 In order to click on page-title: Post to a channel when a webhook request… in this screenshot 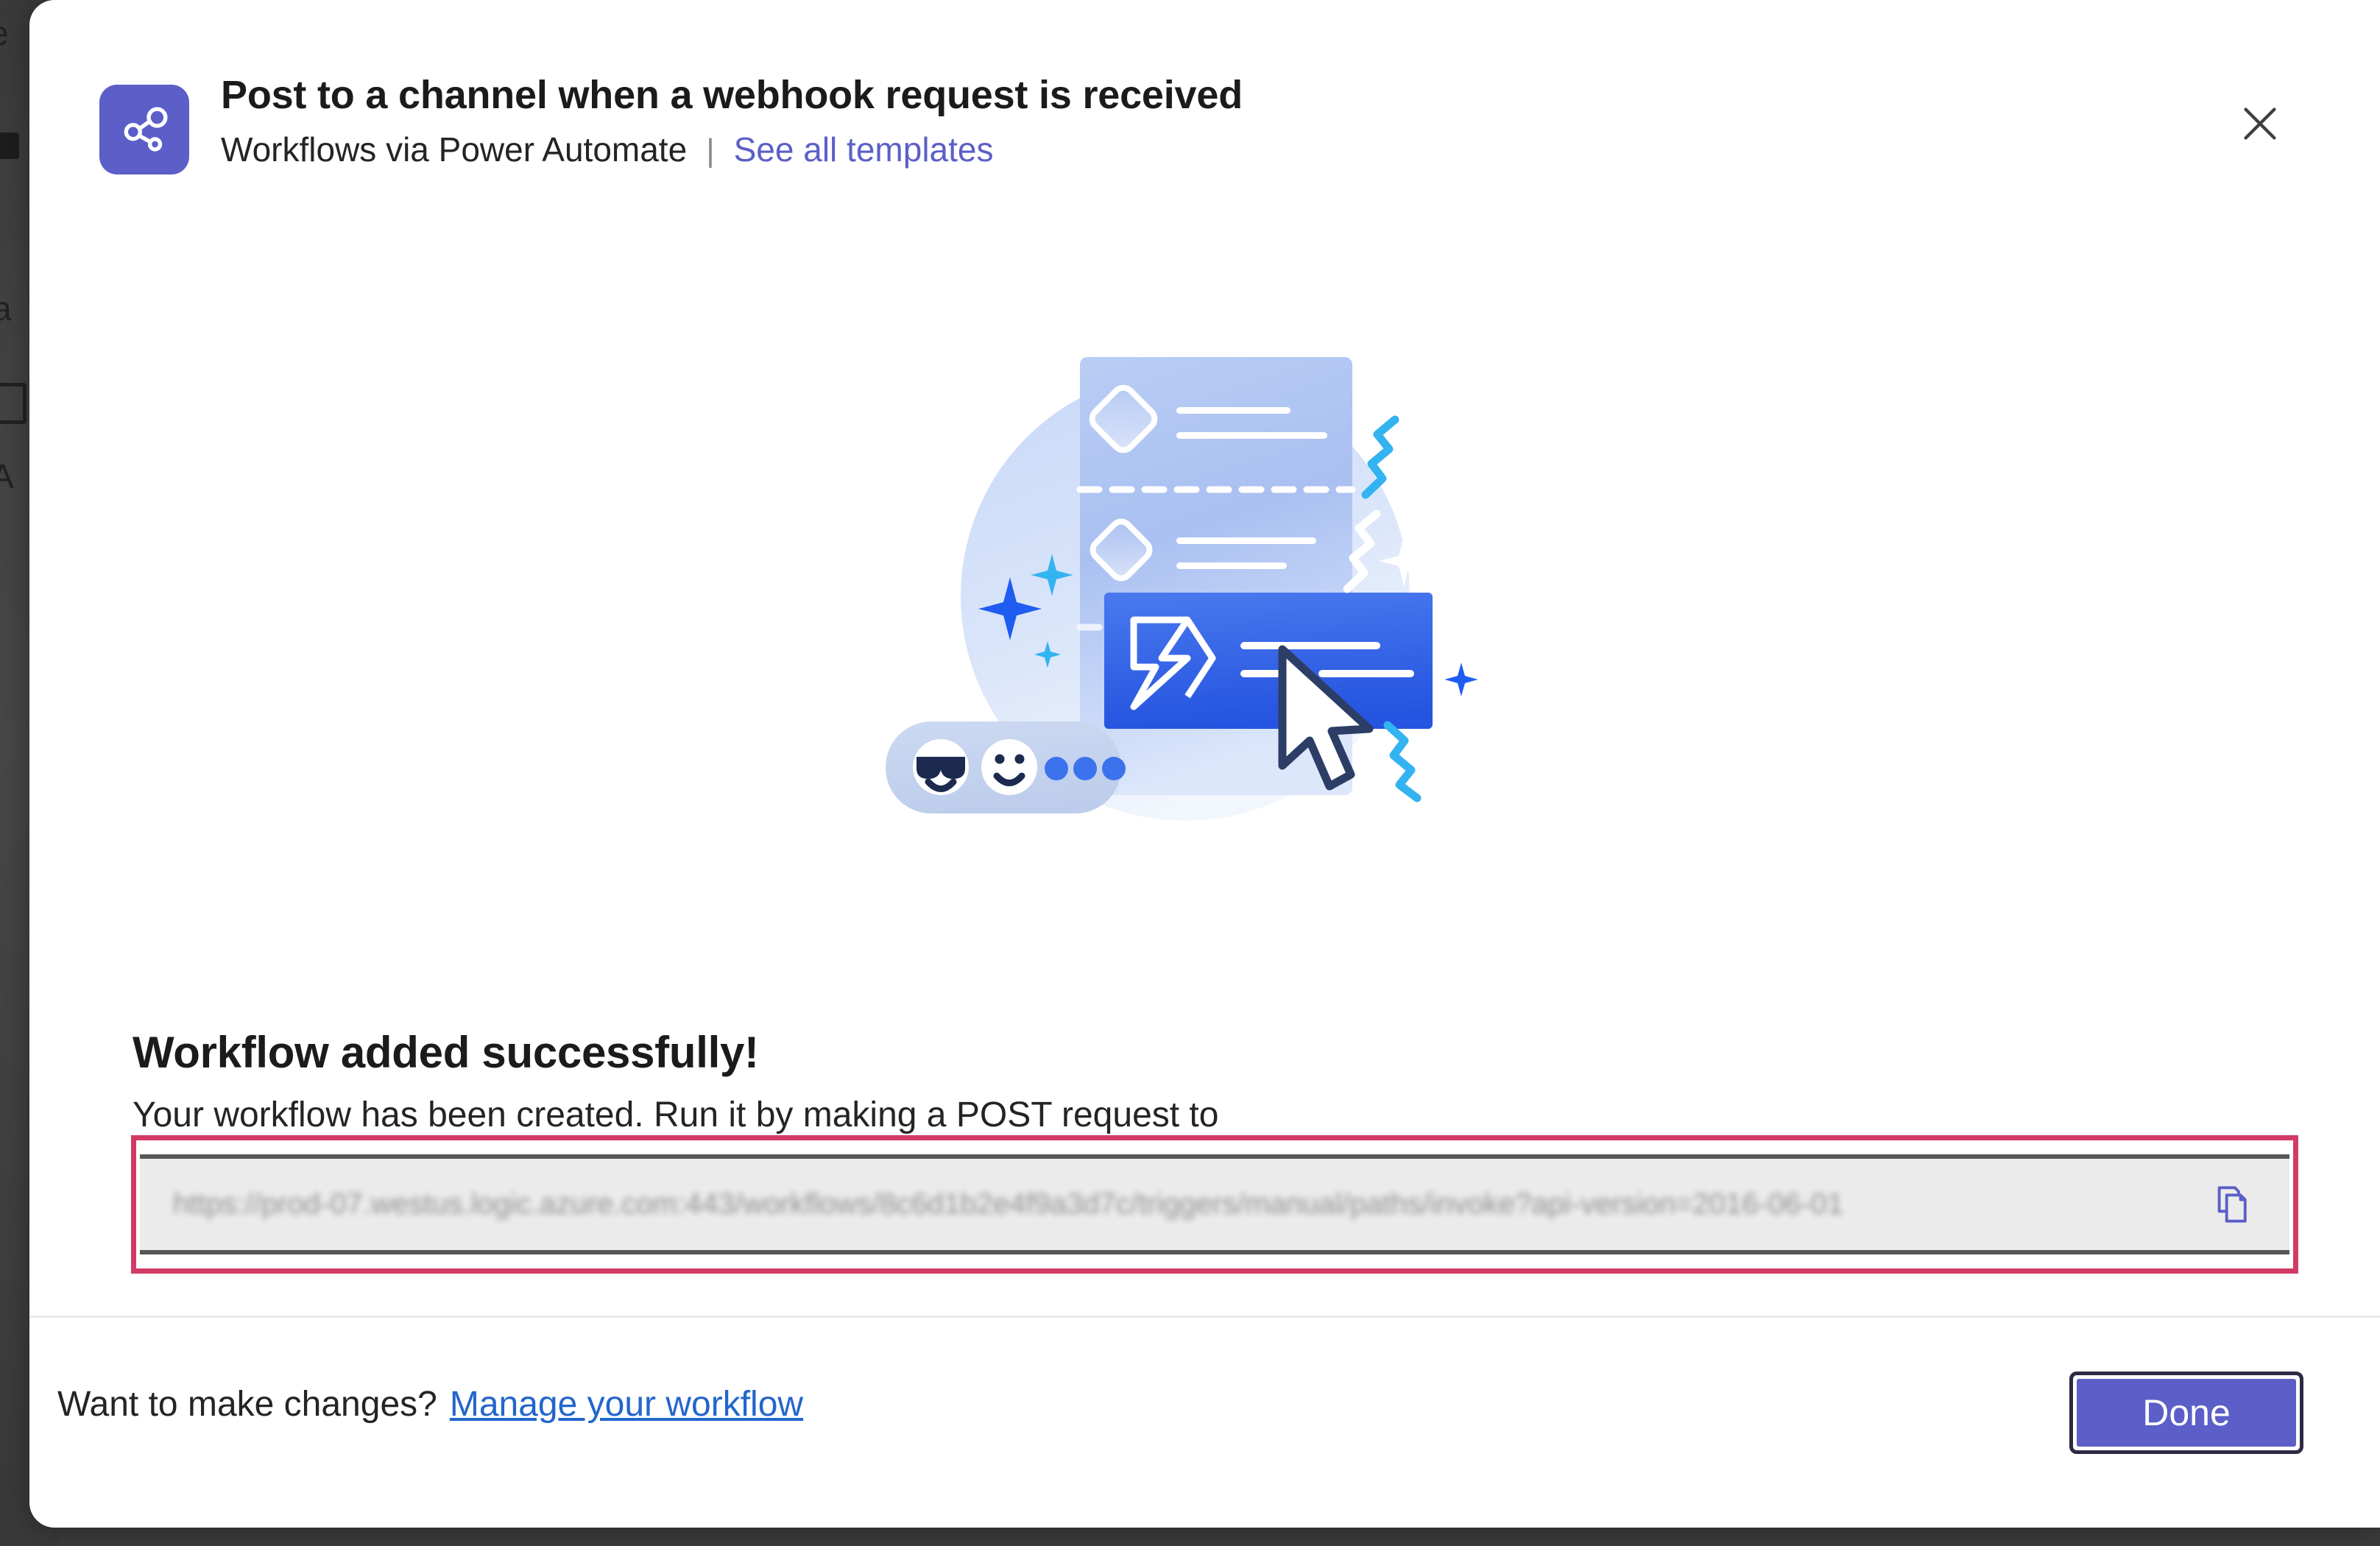, I will do `click(732, 95)`.